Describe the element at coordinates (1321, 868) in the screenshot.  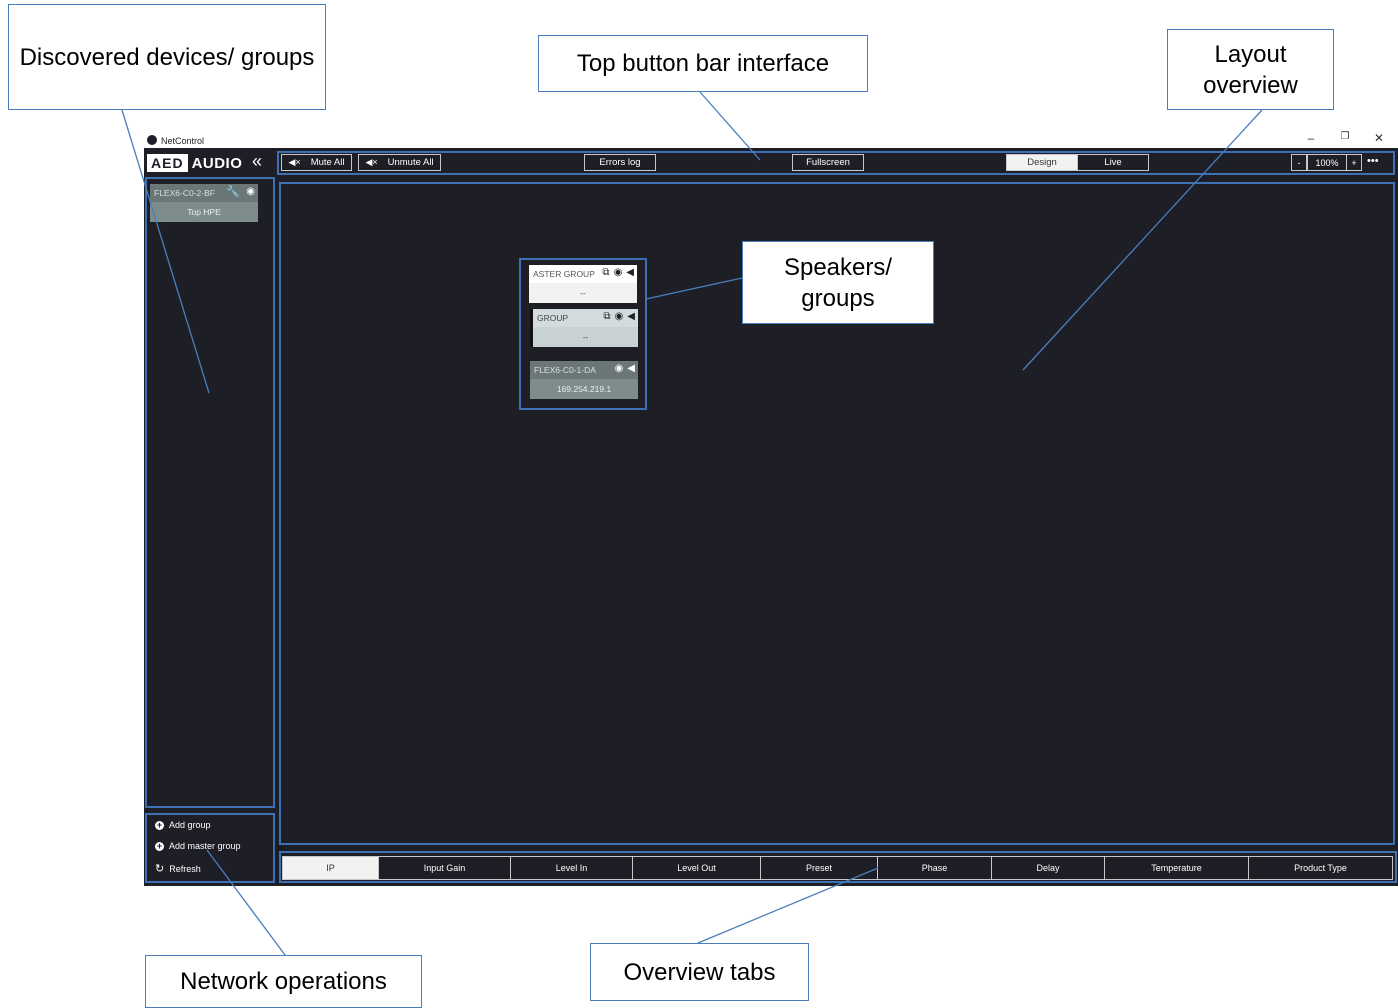
I see `tab-product-type: Product Type` at that location.